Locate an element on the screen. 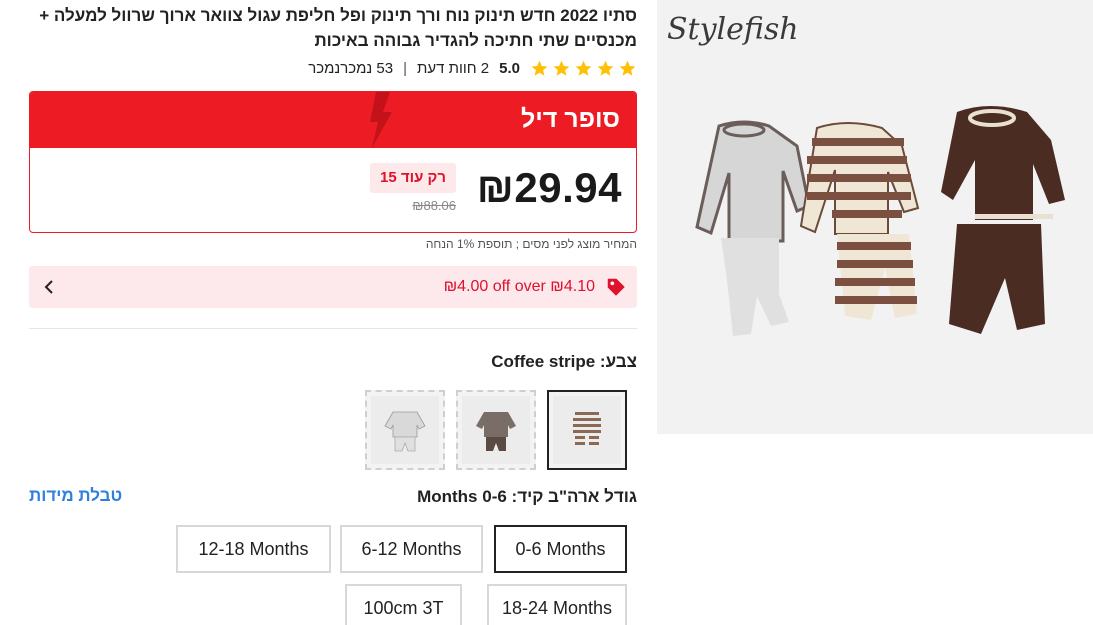  rating-value: 5.0 is located at coordinates (509, 68).